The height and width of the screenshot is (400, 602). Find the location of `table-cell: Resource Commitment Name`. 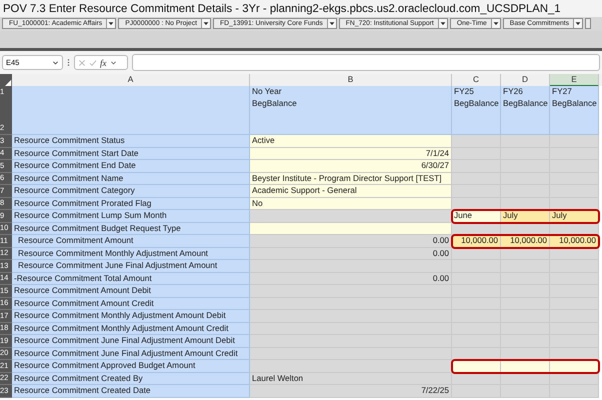

table-cell: Resource Commitment Name is located at coordinates (131, 178).